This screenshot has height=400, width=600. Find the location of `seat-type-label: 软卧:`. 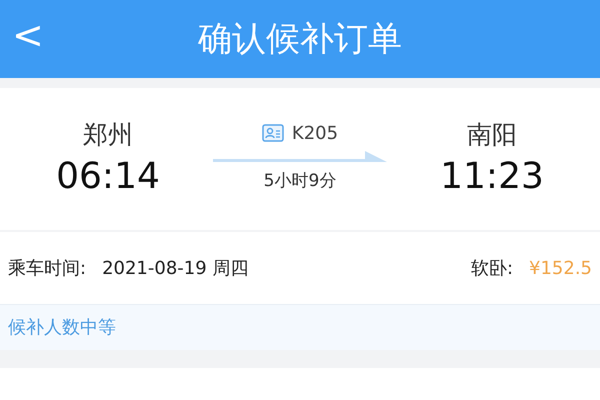

seat-type-label: 软卧: is located at coordinates (492, 268).